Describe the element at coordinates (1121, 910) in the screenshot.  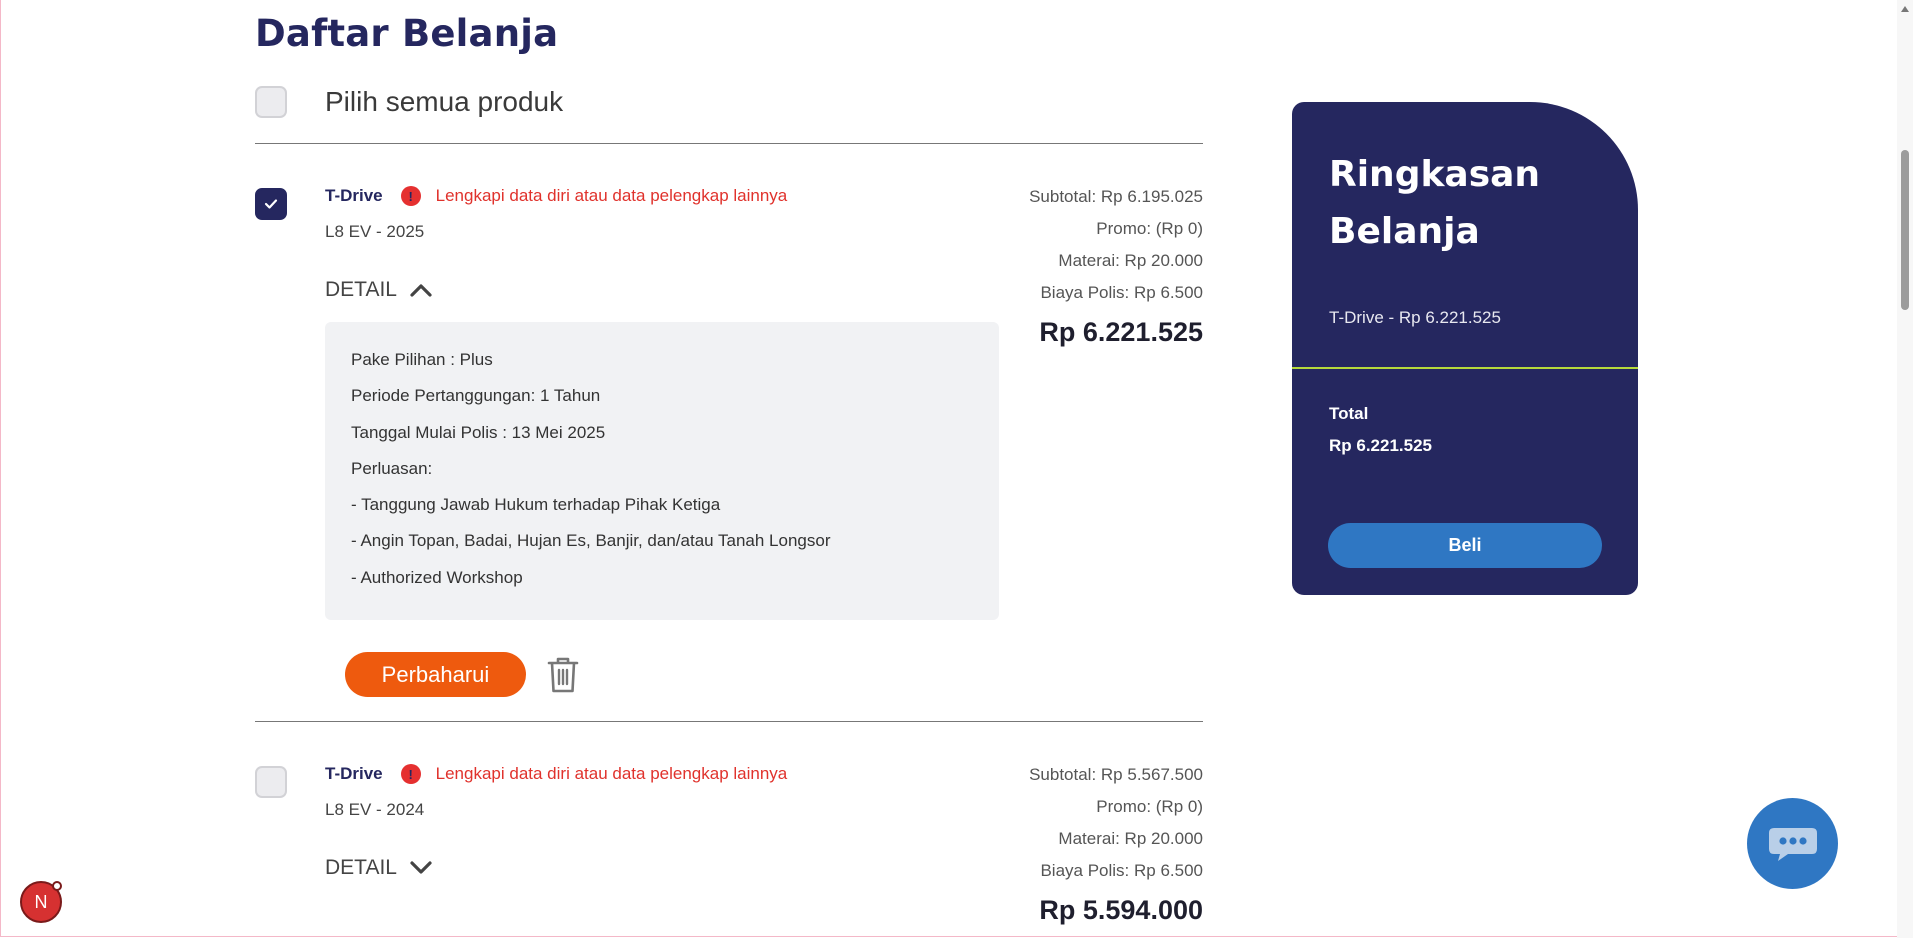
I see `item-total: Rp 5.594.000` at that location.